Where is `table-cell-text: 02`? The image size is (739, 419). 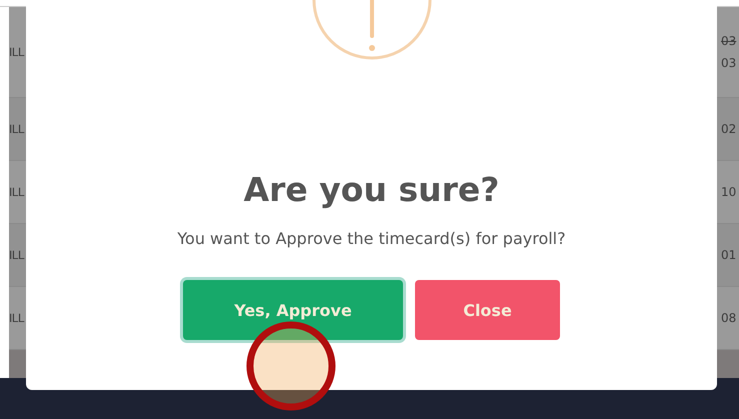 table-cell-text: 02 is located at coordinates (729, 129).